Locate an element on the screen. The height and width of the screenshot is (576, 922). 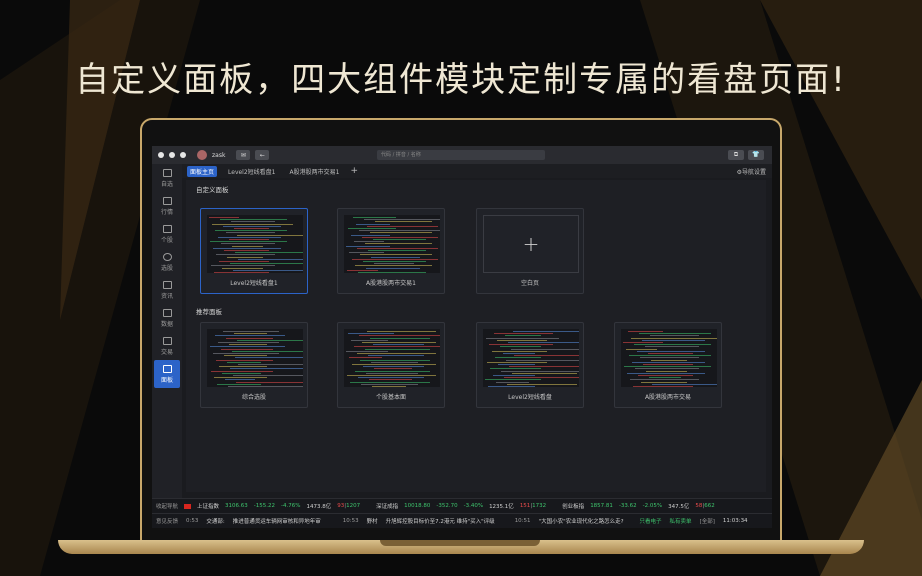
back-arrow-icon: ← is located at coordinates (262, 155).